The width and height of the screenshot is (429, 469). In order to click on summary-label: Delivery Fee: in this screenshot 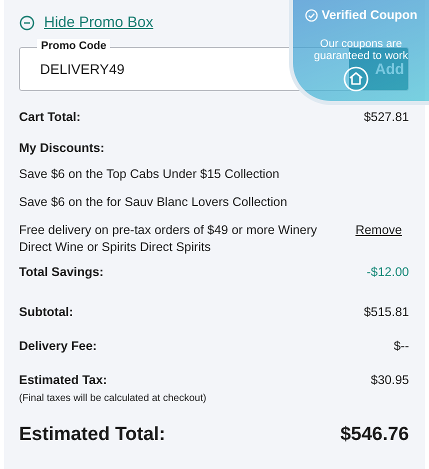, I will do `click(58, 346)`.